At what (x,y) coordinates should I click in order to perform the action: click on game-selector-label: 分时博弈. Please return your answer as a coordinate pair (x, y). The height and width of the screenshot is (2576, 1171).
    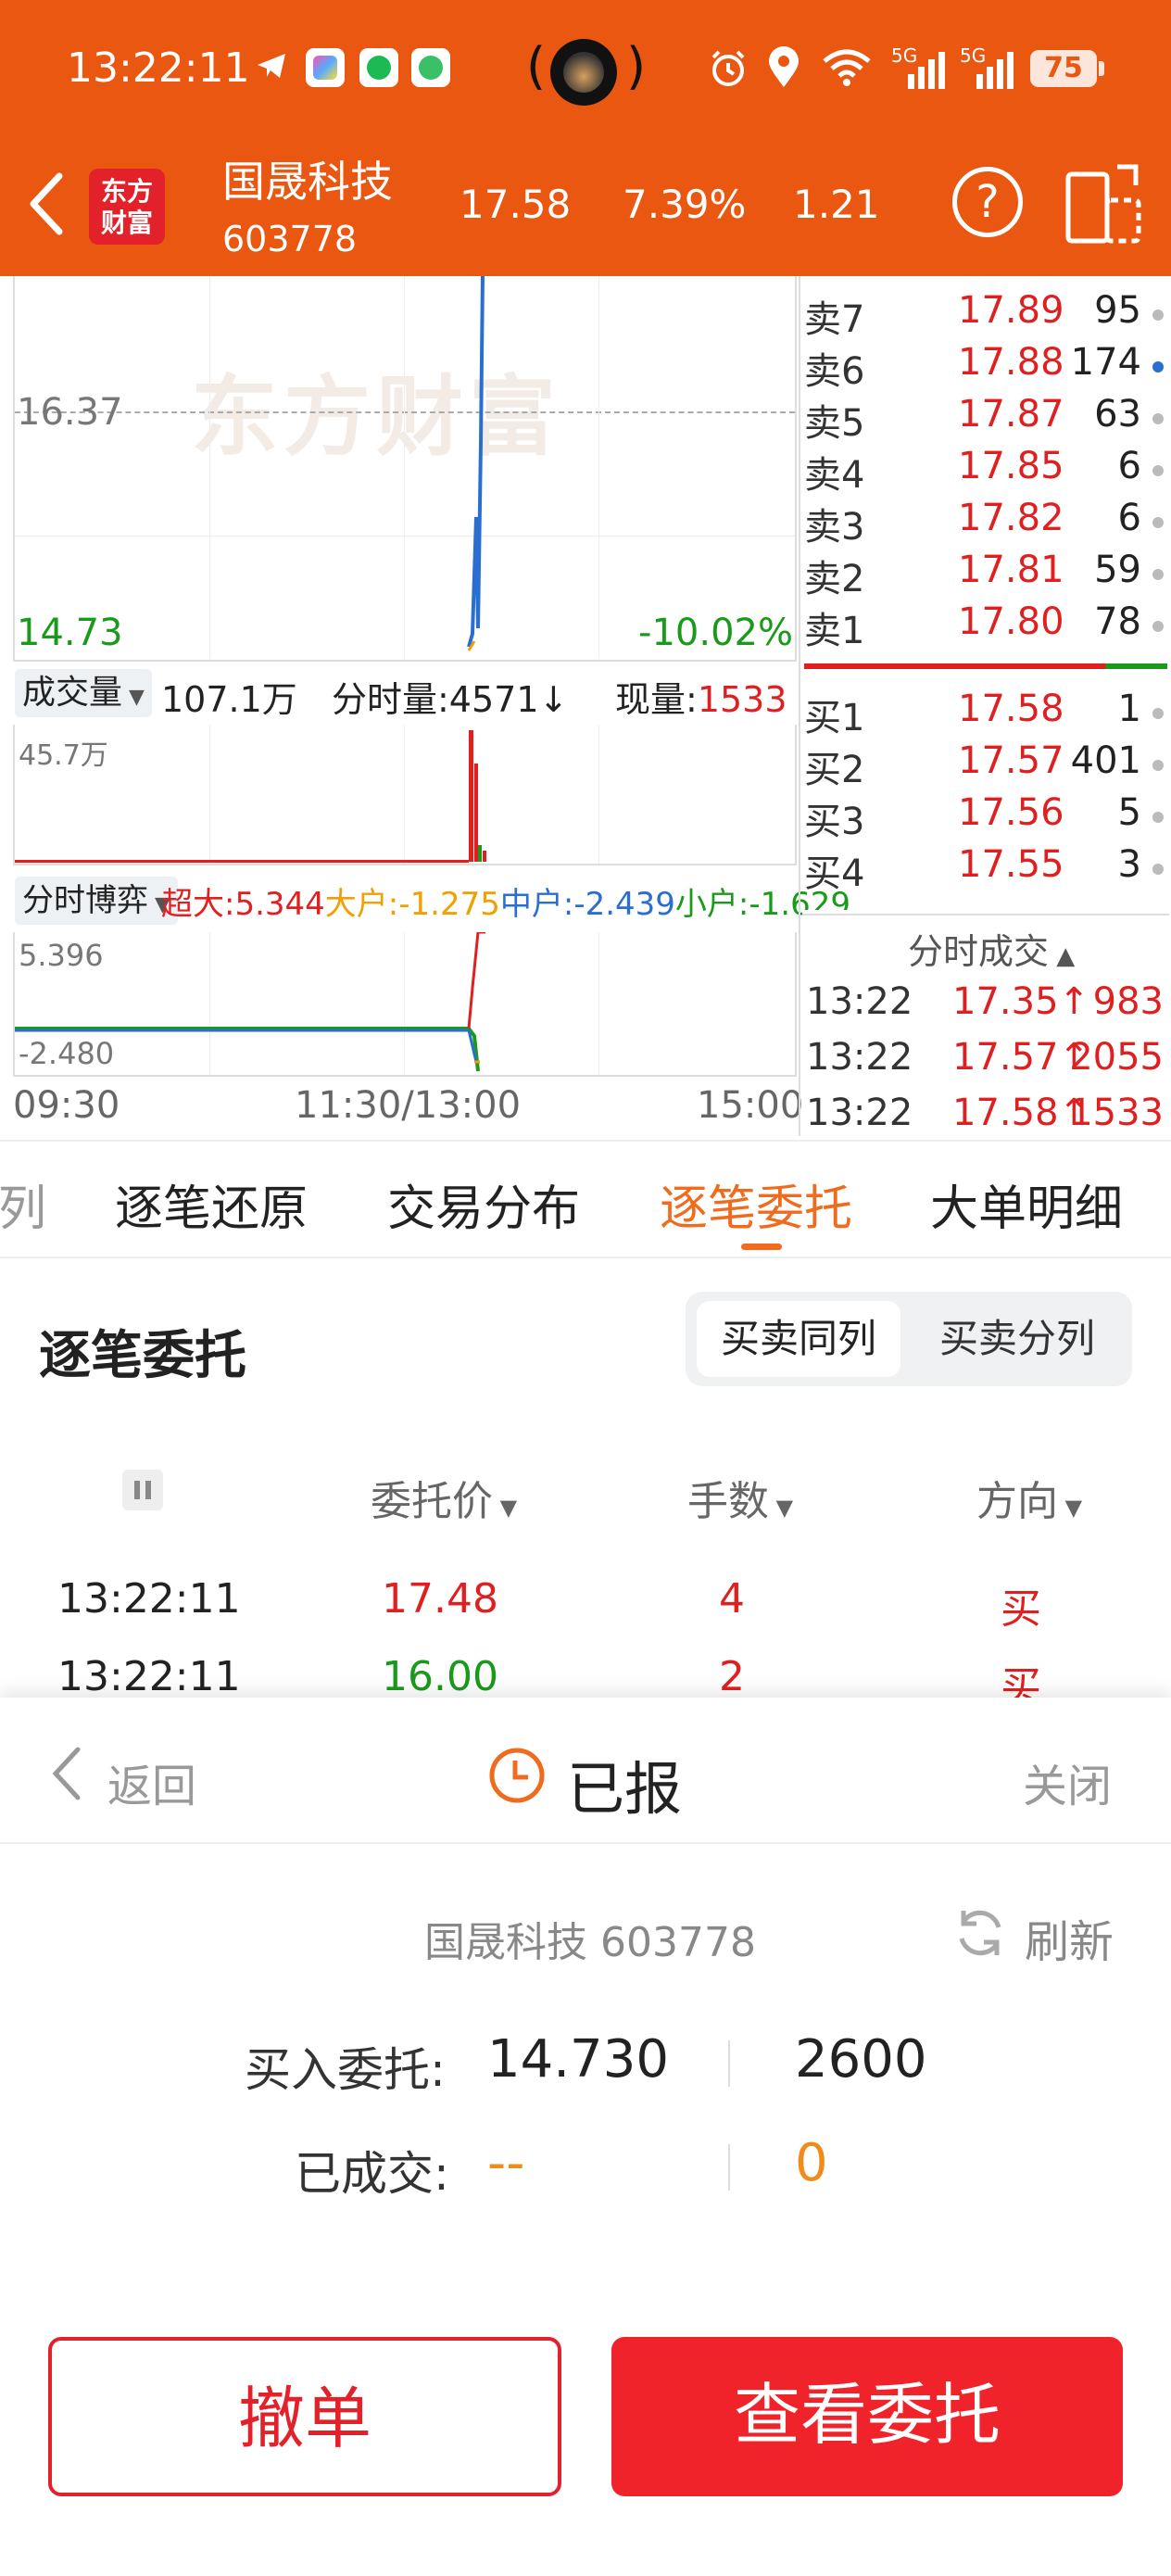
    Looking at the image, I should click on (85, 900).